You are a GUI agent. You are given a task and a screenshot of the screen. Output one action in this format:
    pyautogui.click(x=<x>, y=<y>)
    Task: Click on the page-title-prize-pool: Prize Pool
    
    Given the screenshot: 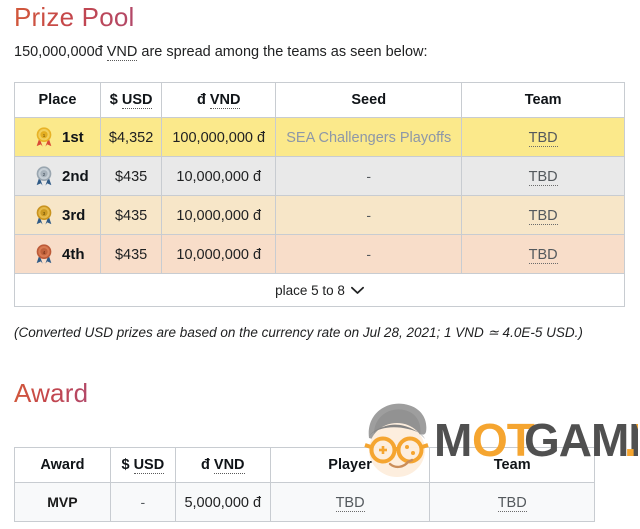 What is the action you would take?
    pyautogui.click(x=74, y=17)
    